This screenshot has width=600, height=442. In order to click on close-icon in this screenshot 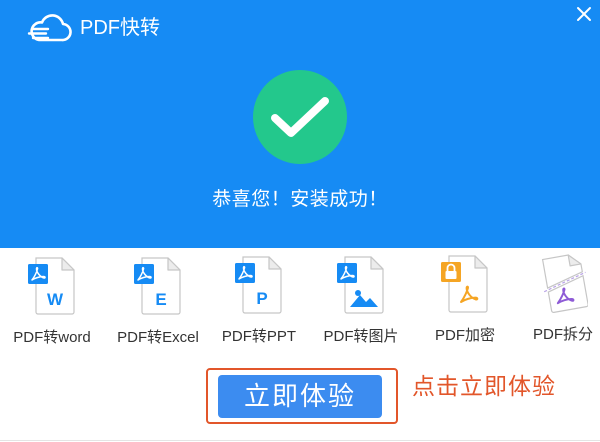, I will do `click(584, 14)`.